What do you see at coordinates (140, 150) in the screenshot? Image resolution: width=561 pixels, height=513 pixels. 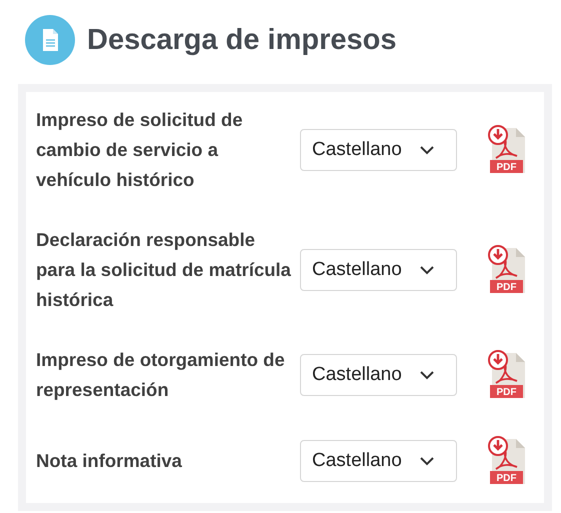 I see `form-name: Impreso de solicitud de cambio de servicio a vehículo histórico` at bounding box center [140, 150].